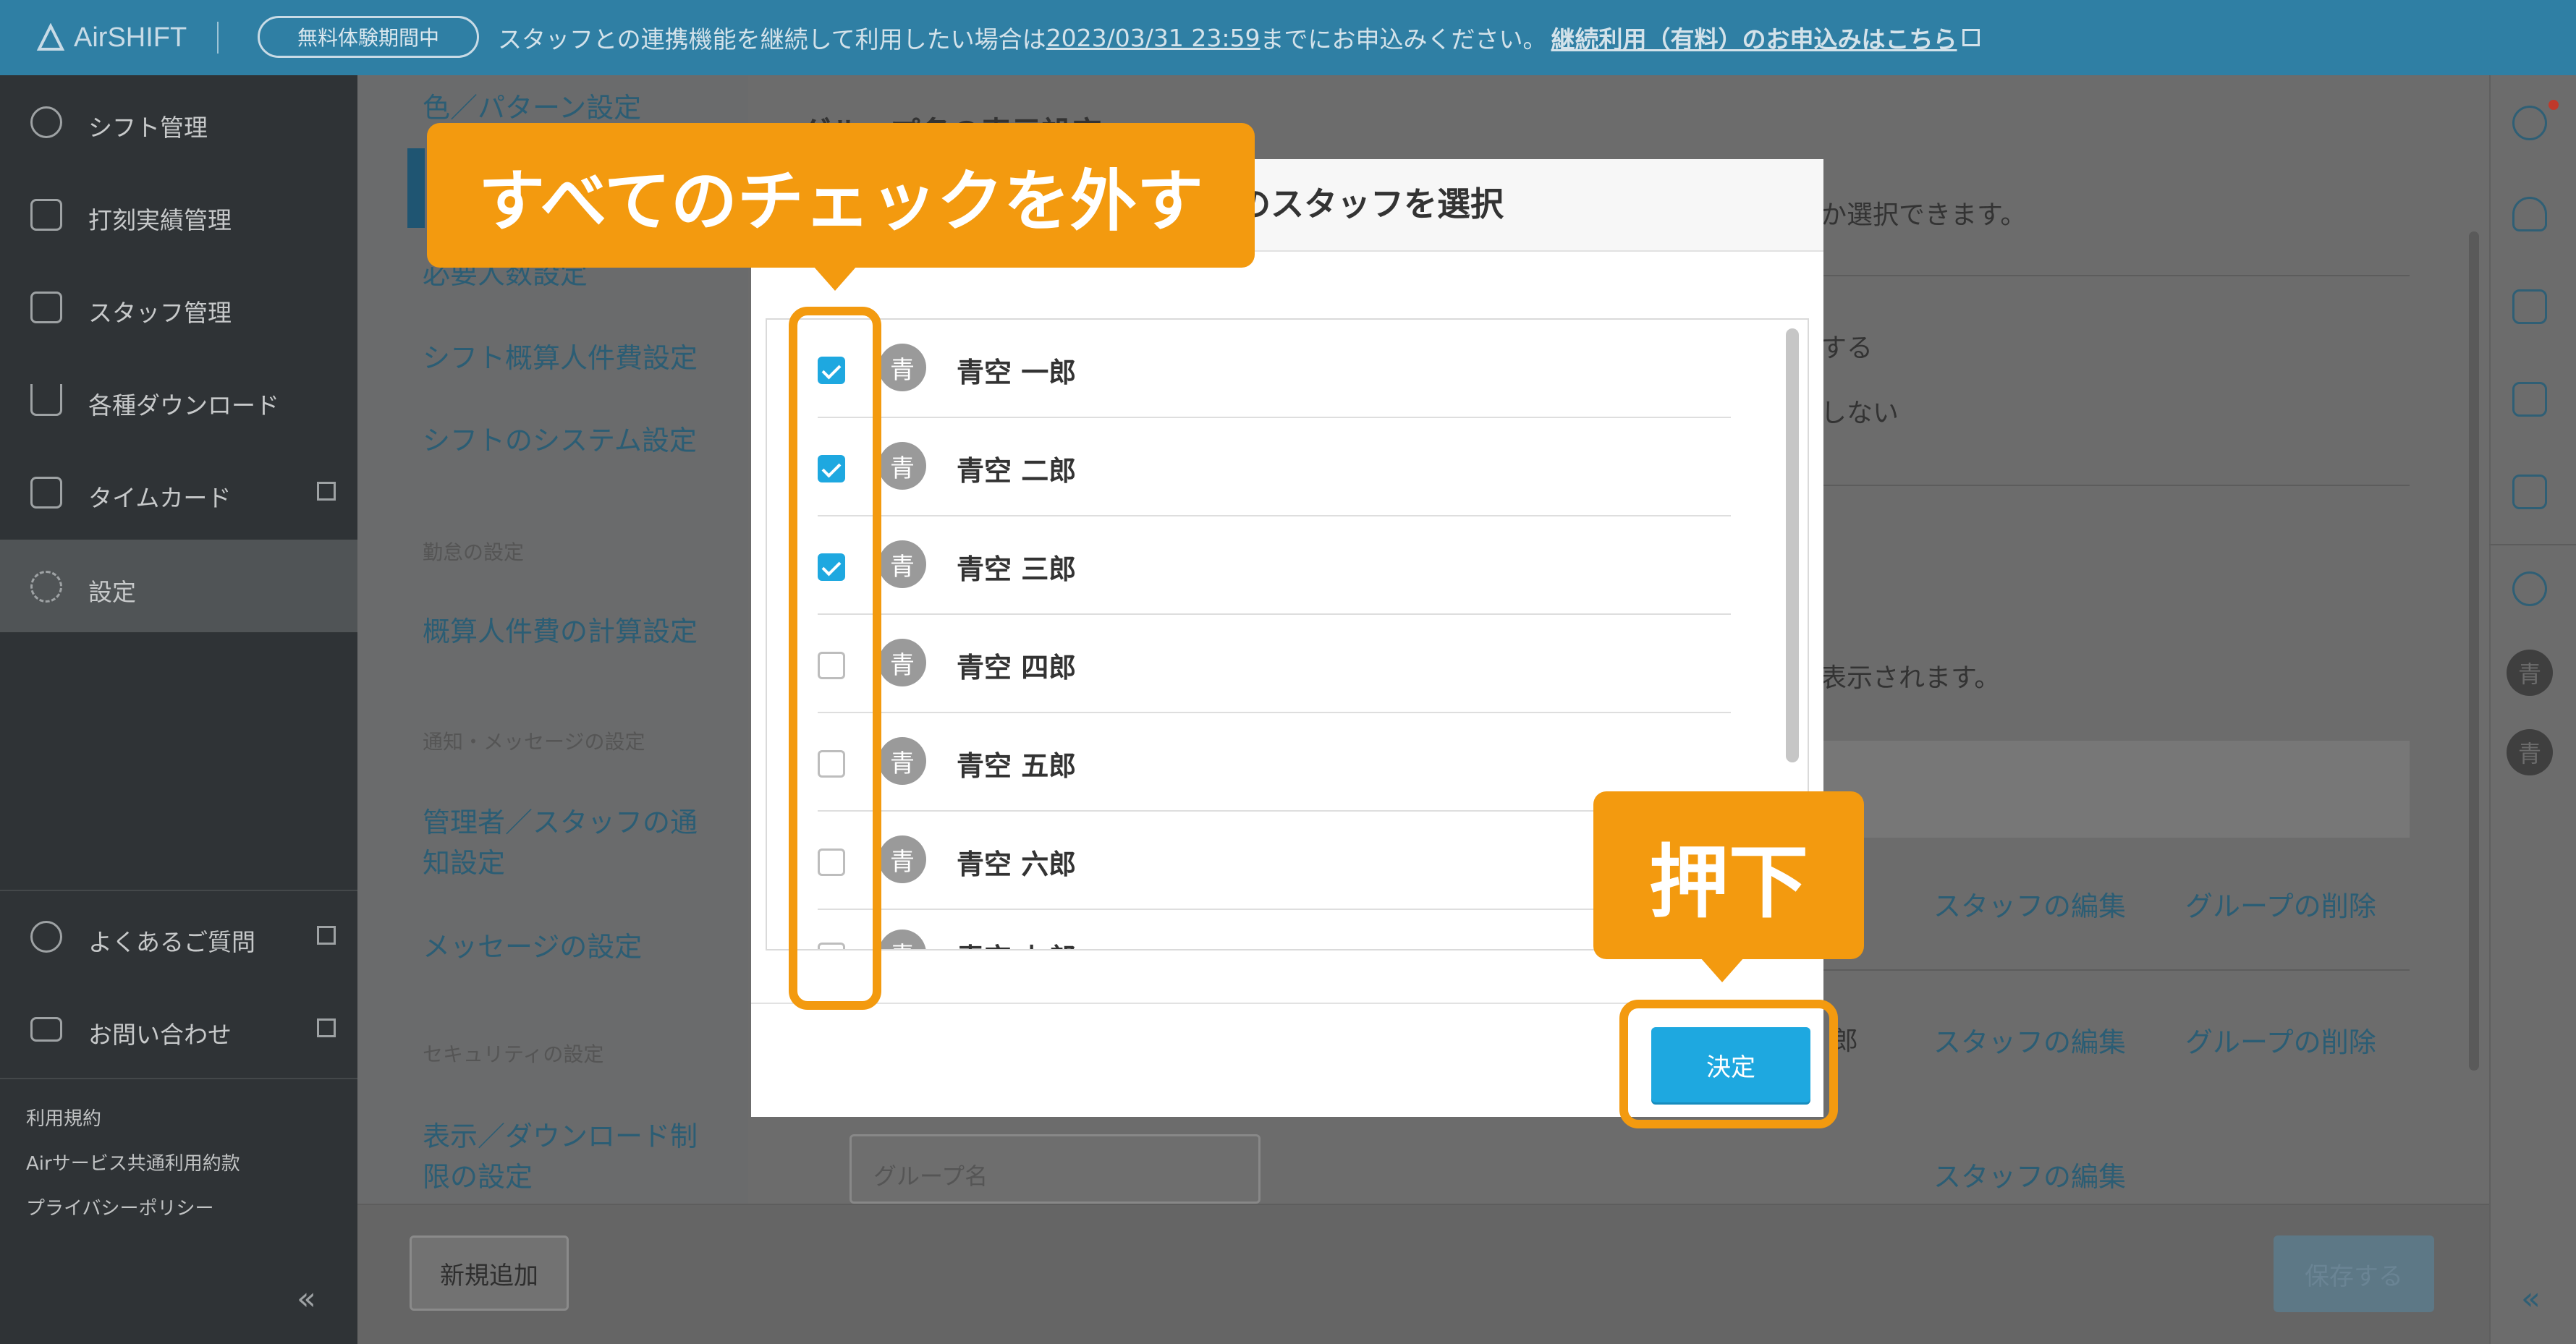 The width and height of the screenshot is (2576, 1344). I want to click on sidebar-item-download: 各種ダウンロード, so click(178, 400).